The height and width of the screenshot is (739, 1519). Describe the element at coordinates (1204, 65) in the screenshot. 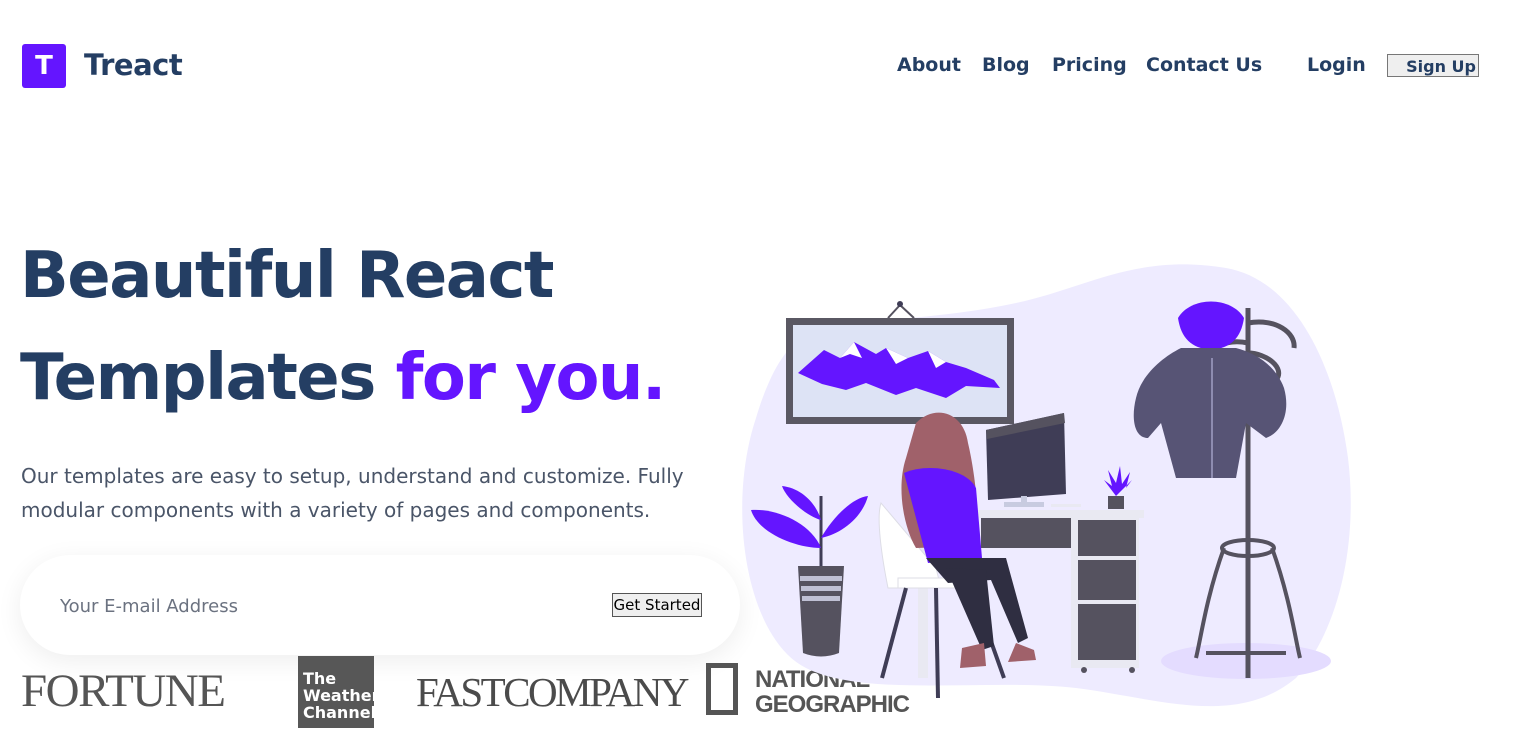

I see `nav-contact-link: Contact Us` at that location.